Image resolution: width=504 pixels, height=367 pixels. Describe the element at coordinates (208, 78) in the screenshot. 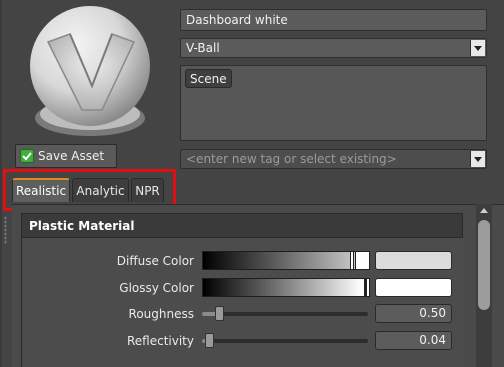

I see `tag-chip-scene: Scene` at that location.